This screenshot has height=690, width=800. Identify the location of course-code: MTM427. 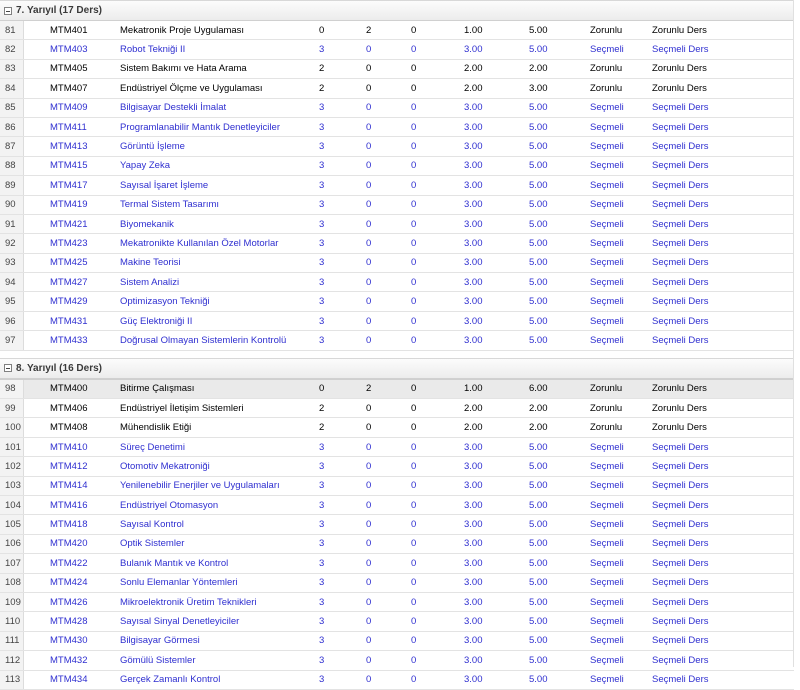
(68, 282).